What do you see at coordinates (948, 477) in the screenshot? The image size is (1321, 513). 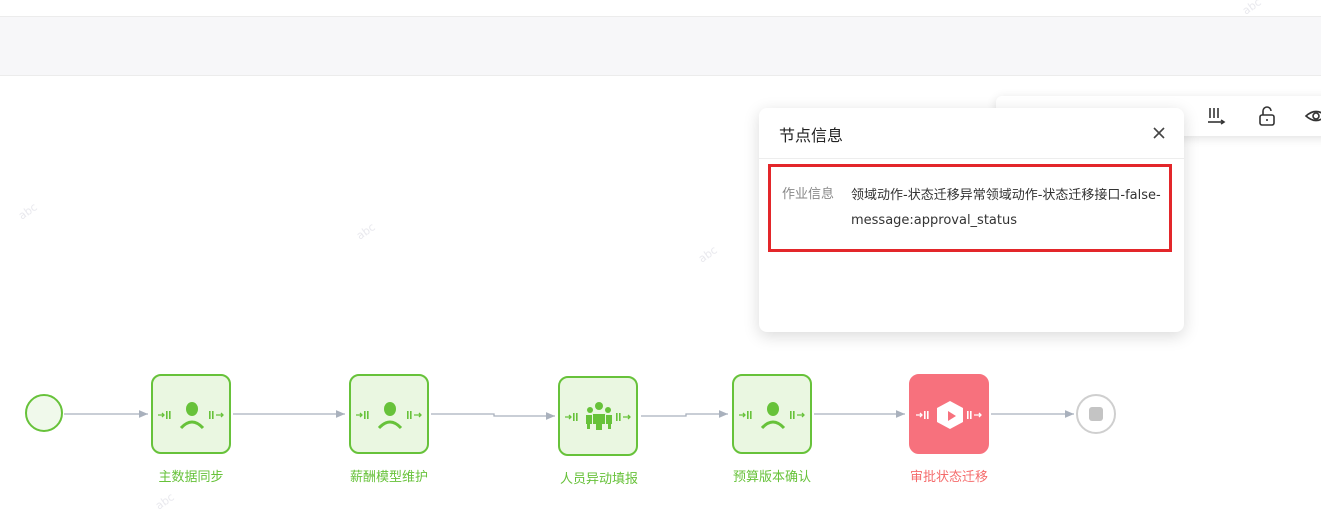 I see `flow-node-label: 审批状态迁移` at bounding box center [948, 477].